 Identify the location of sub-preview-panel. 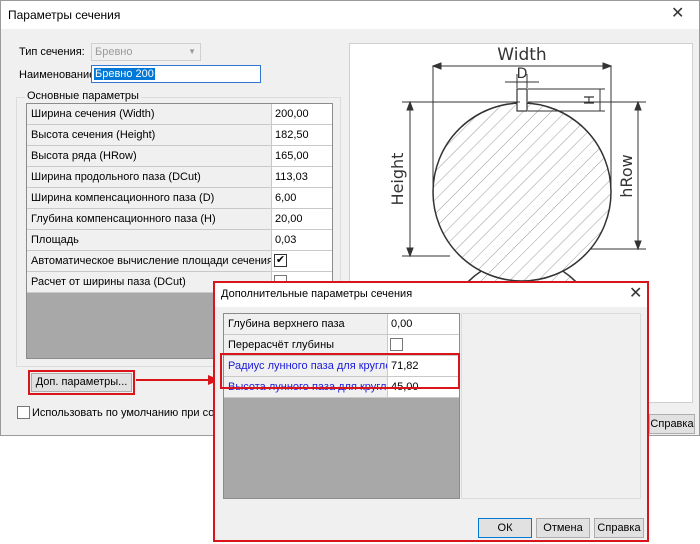
(551, 406).